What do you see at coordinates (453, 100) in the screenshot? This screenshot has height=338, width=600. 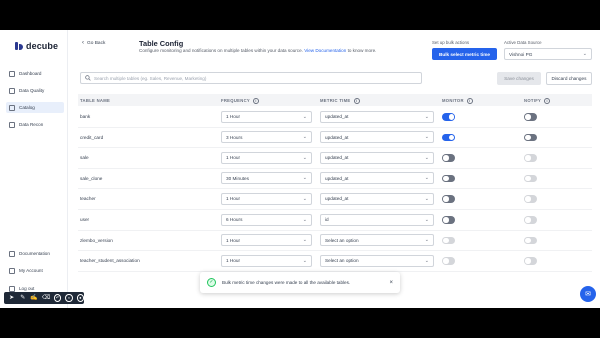 I see `column-label: MONITOR` at bounding box center [453, 100].